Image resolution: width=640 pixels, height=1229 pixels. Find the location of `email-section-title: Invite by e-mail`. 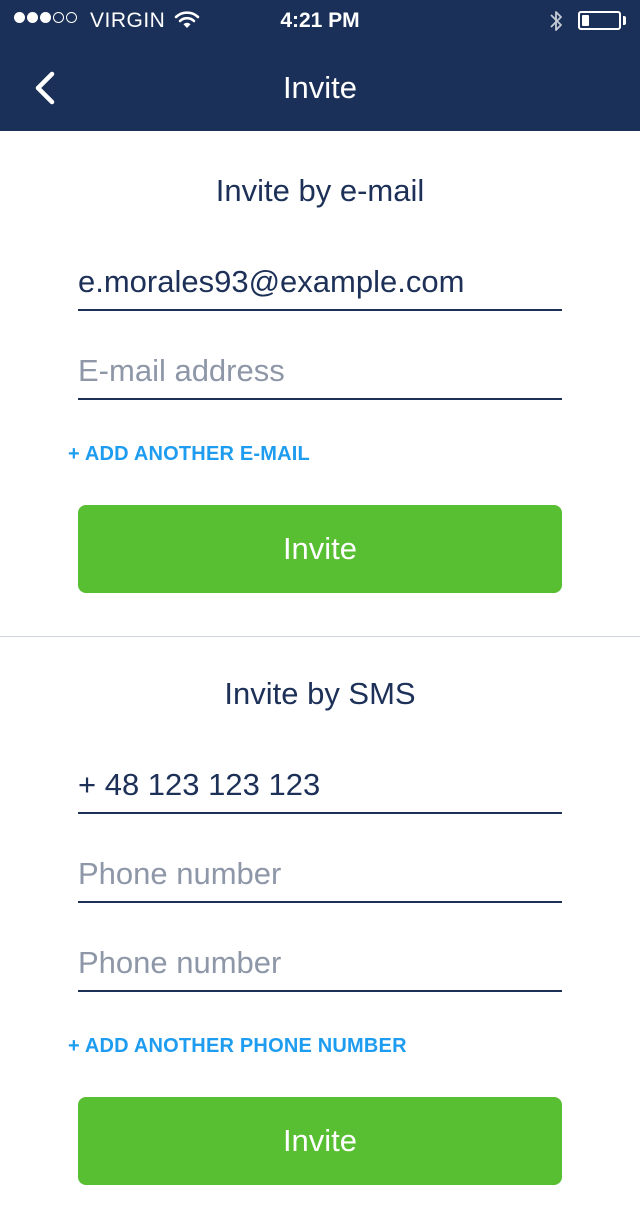

email-section-title: Invite by e-mail is located at coordinates (320, 190).